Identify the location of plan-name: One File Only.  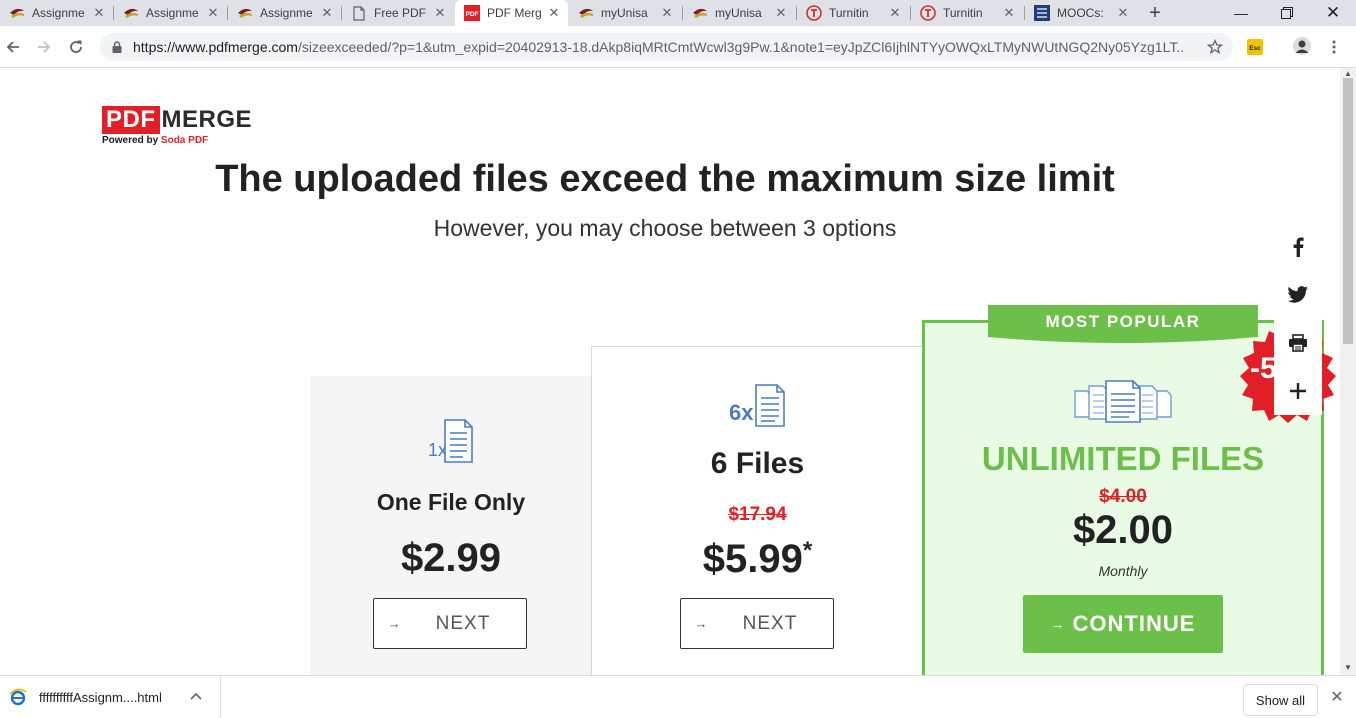
(451, 502).